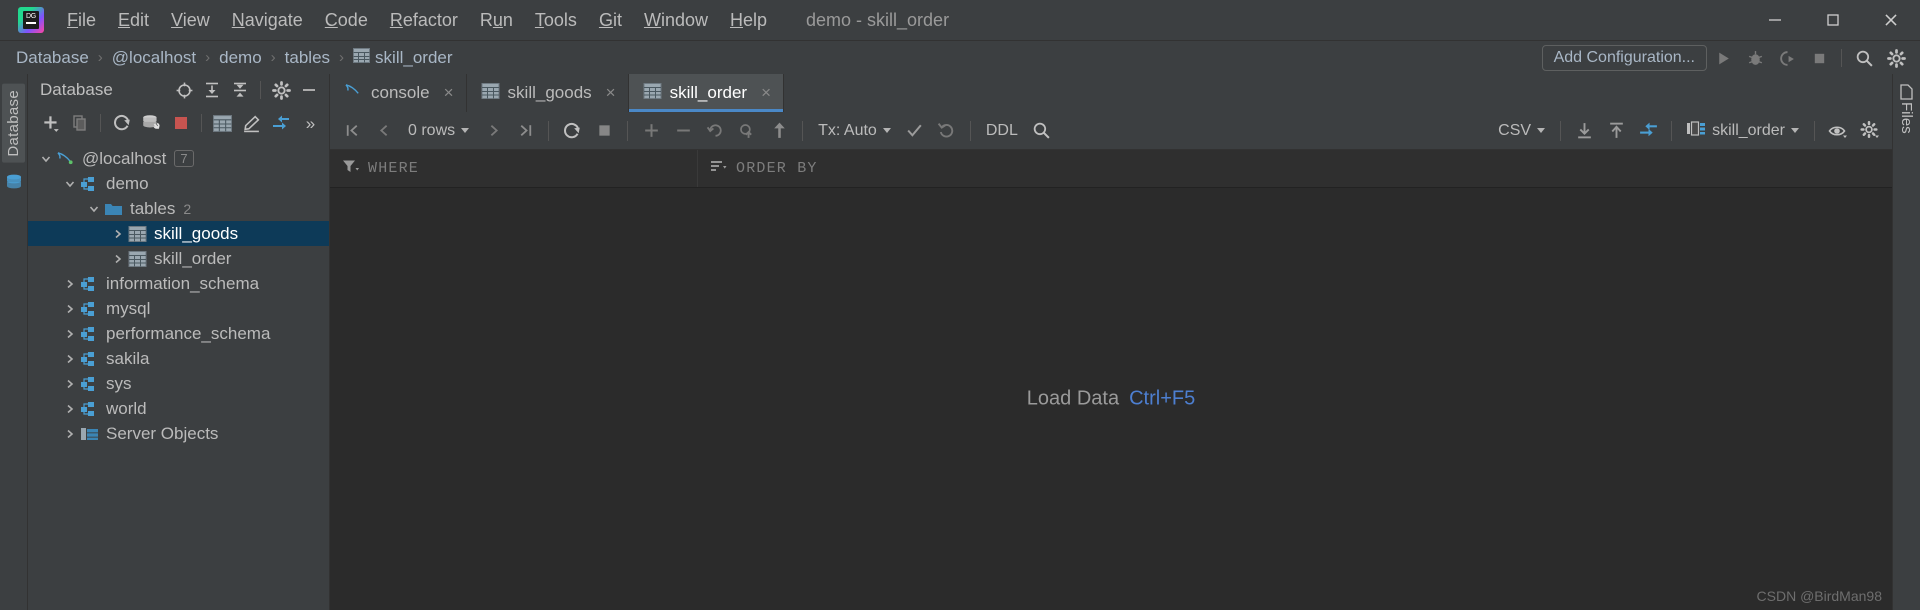 This screenshot has height=610, width=1920. What do you see at coordinates (184, 90) in the screenshot?
I see `locate-icon` at bounding box center [184, 90].